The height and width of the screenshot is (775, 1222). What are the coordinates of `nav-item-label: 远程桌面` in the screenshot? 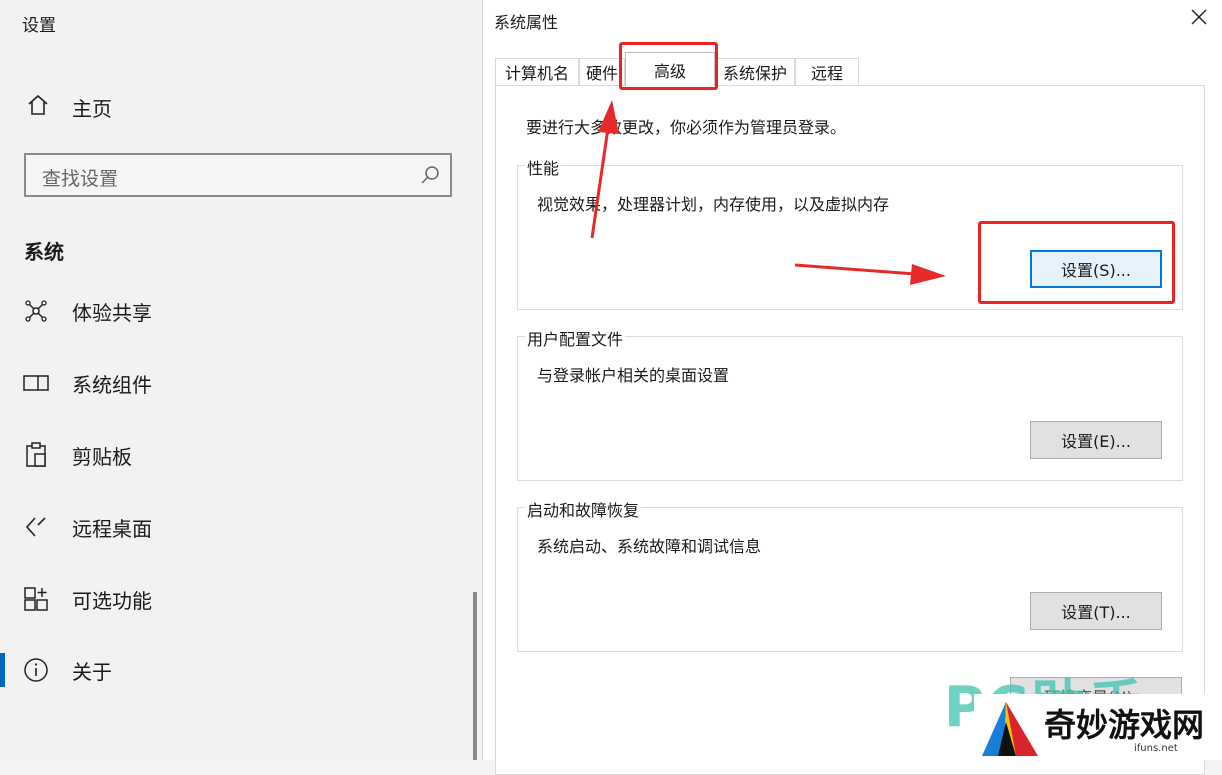 It's located at (112, 528).